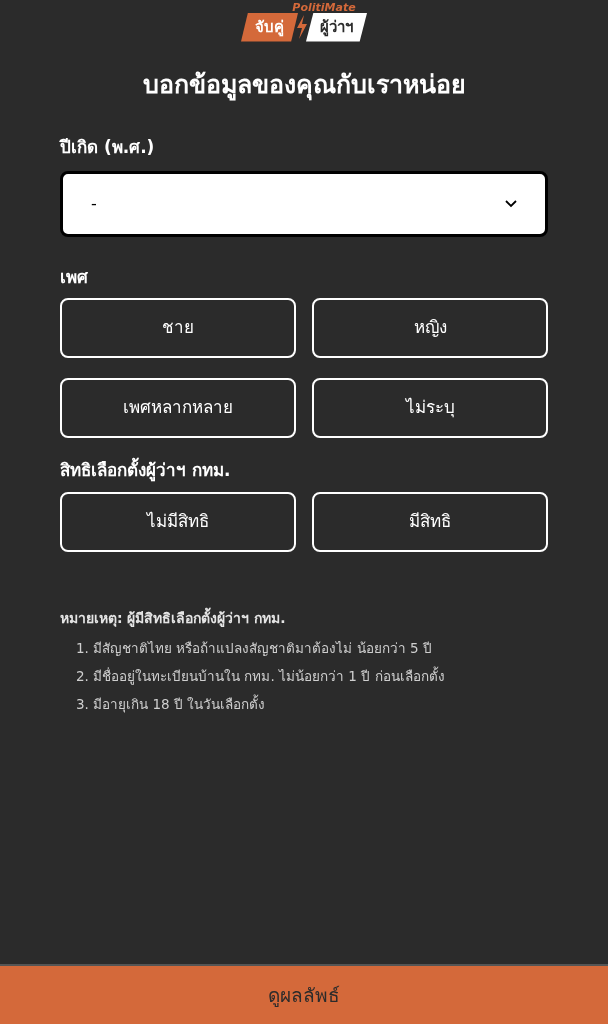 This screenshot has width=608, height=1024. Describe the element at coordinates (430, 521) in the screenshot. I see `option-button: มีสิทธิ` at that location.